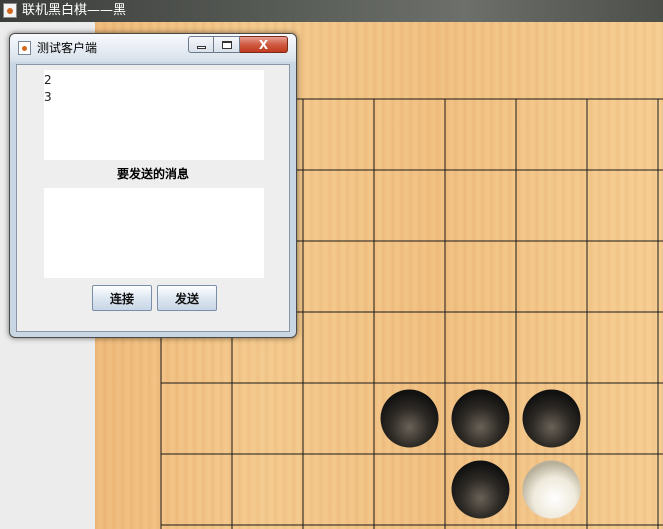  I want to click on connect-button: 连接, so click(122, 298).